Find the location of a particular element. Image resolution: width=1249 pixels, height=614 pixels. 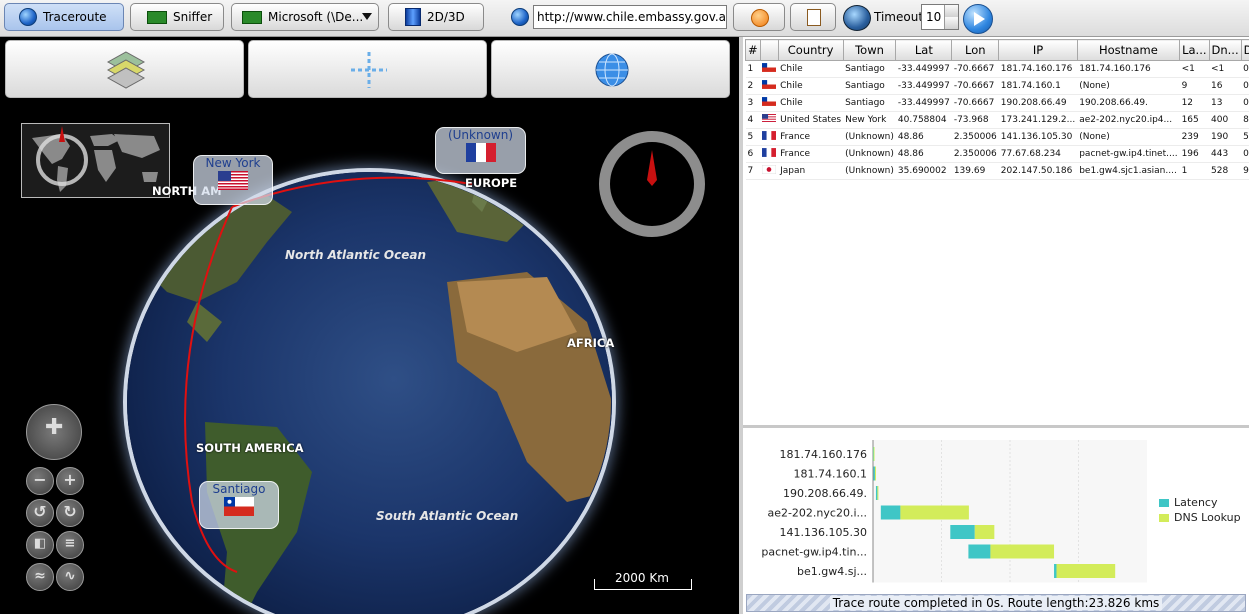

clipboard-button is located at coordinates (813, 17).